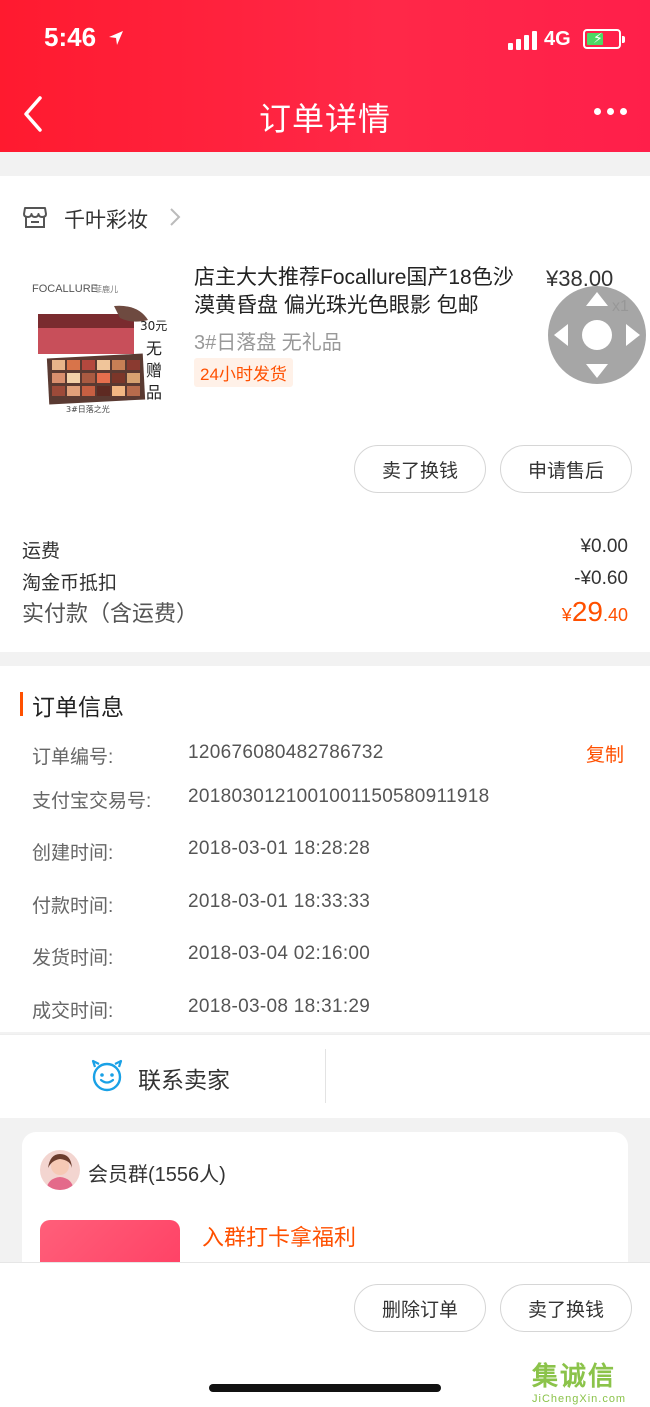 This screenshot has width=650, height=1407. What do you see at coordinates (110, 613) in the screenshot?
I see `paid-amount-label: 实付款（含运费）` at bounding box center [110, 613].